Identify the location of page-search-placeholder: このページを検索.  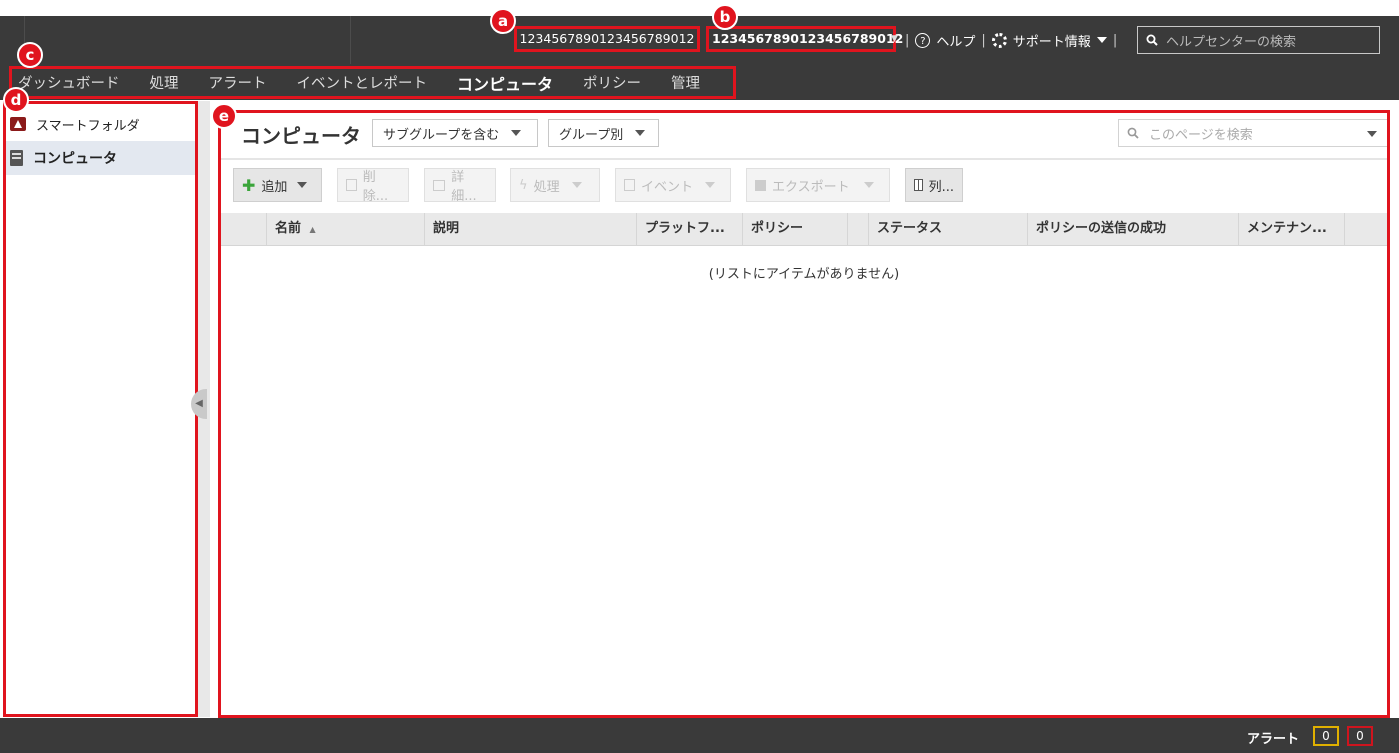
(1201, 135).